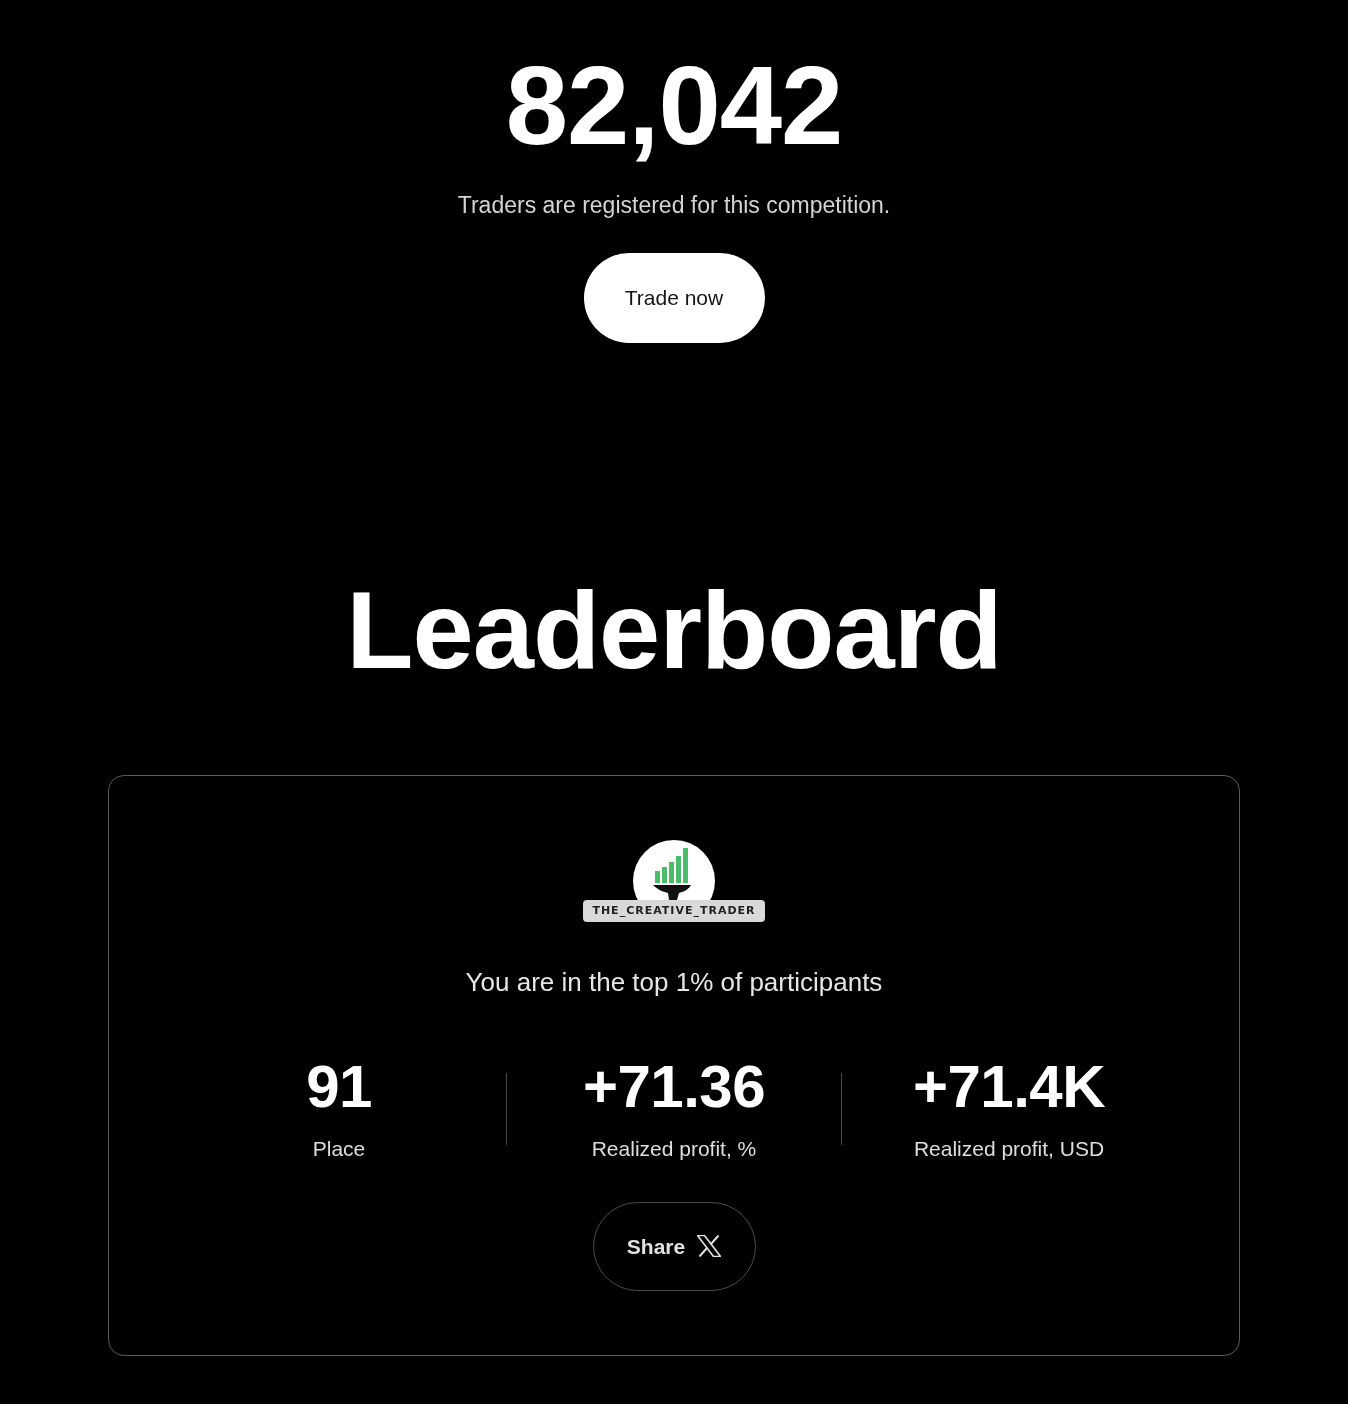  Describe the element at coordinates (1009, 1086) in the screenshot. I see `stat-value: +71.4K` at that location.